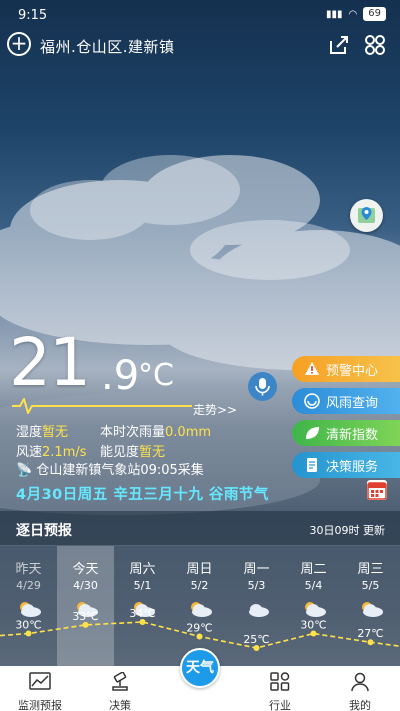 Image resolution: width=400 pixels, height=711 pixels. I want to click on wind-rain-button: 风雨查询, so click(346, 401).